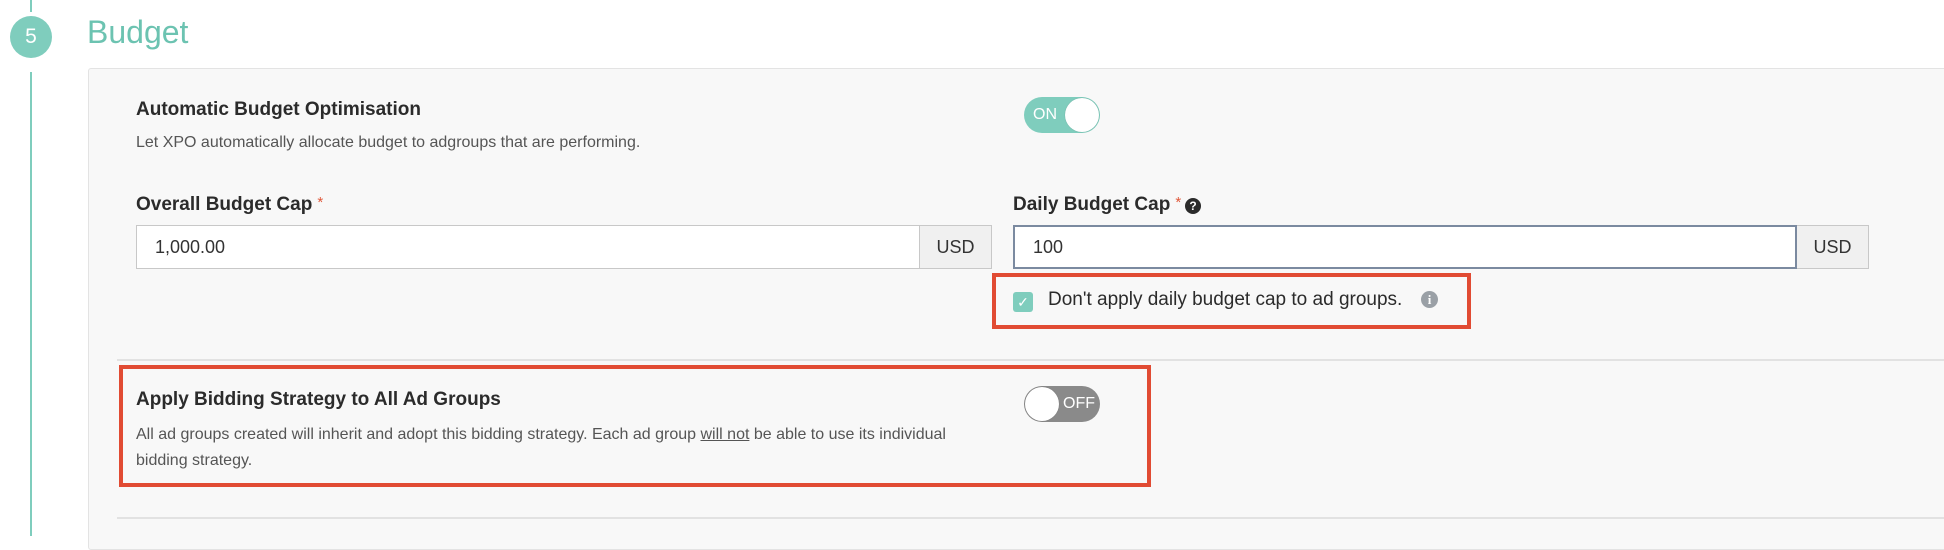 The image size is (1944, 550). Describe the element at coordinates (1193, 206) in the screenshot. I see `question-circle-icon: ?` at that location.